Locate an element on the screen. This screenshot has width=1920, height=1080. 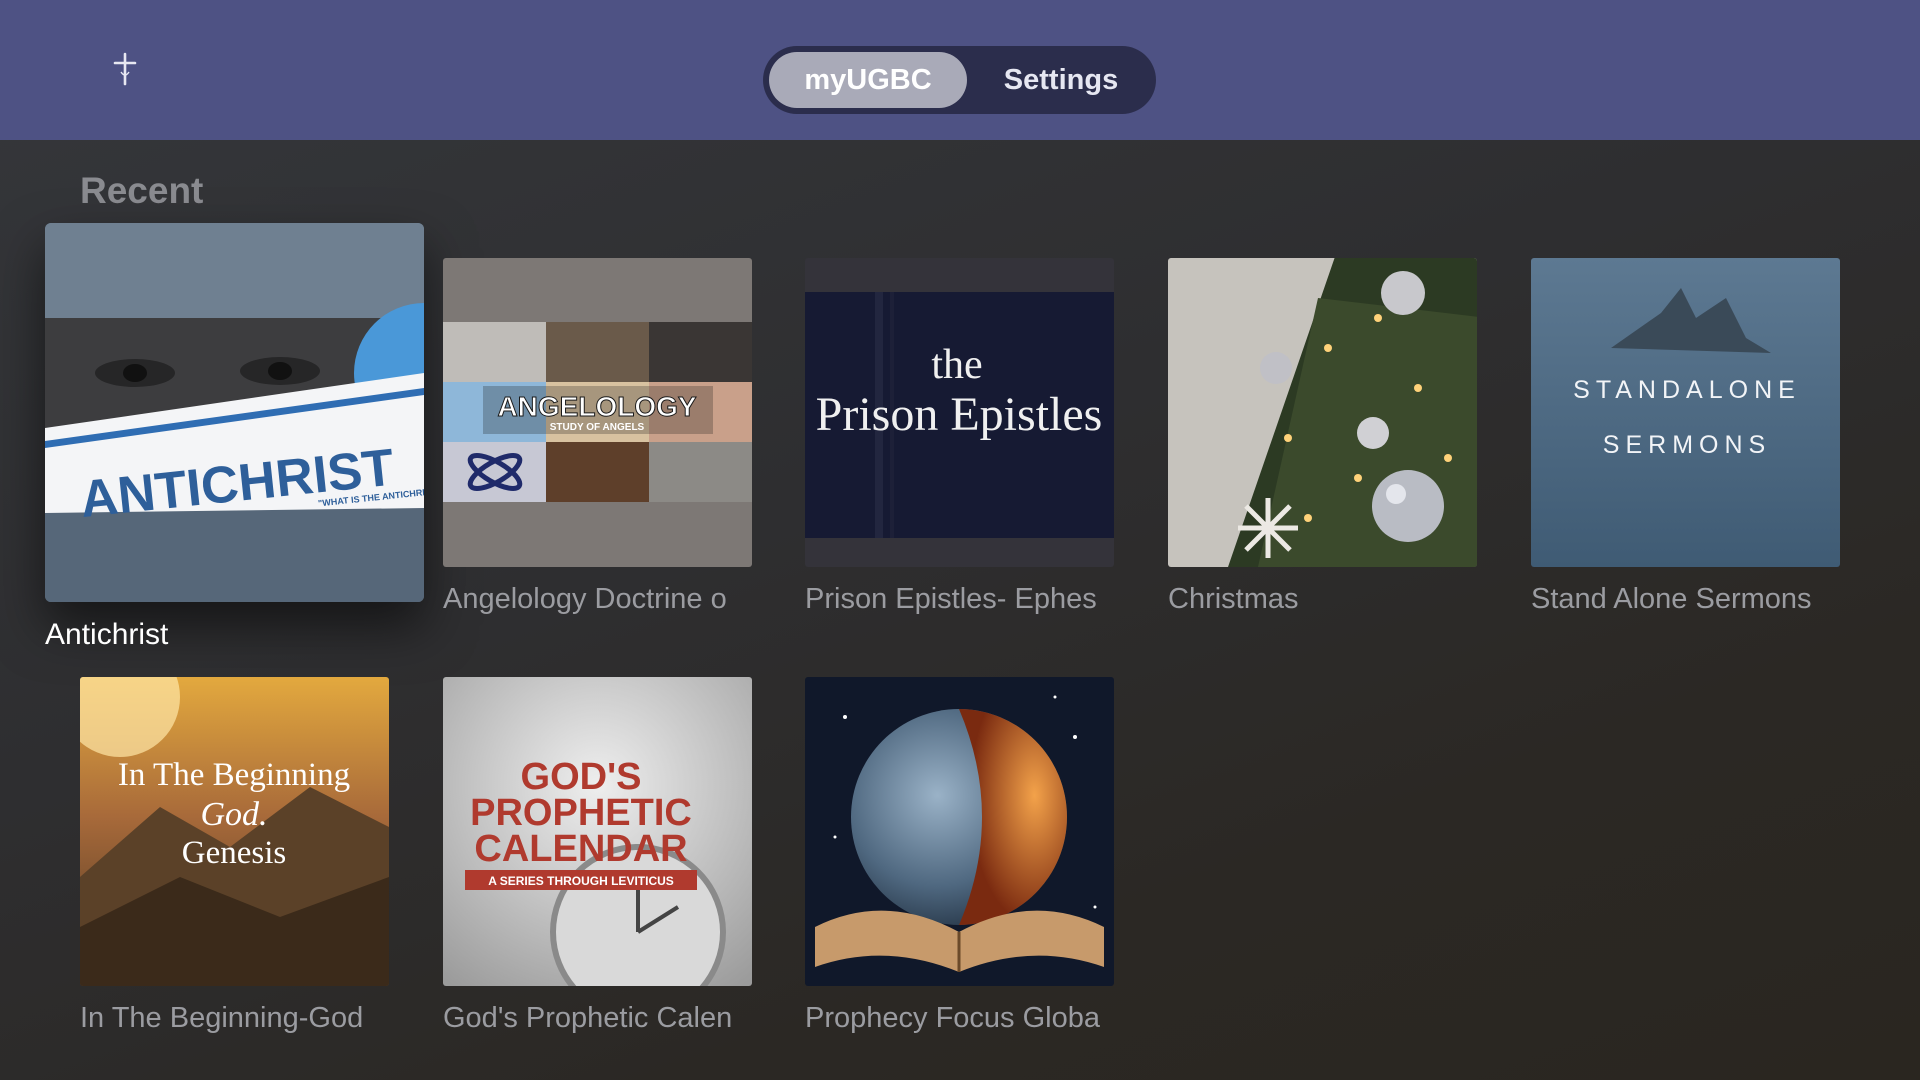
series-poster: In The Beginning God. Genesis is located at coordinates (234, 831).